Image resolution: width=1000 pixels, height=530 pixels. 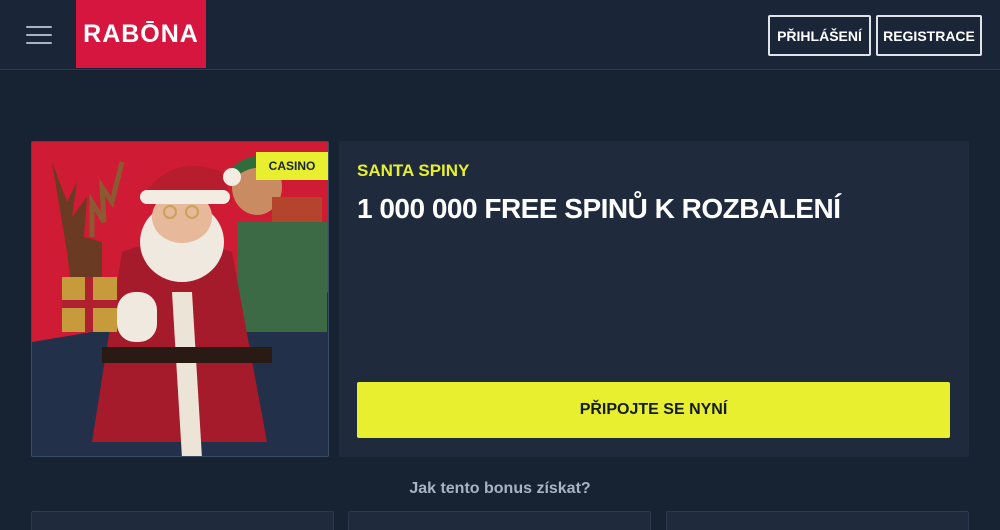 What do you see at coordinates (413, 170) in the screenshot?
I see `promo-subtitle: SANTA SPINY` at bounding box center [413, 170].